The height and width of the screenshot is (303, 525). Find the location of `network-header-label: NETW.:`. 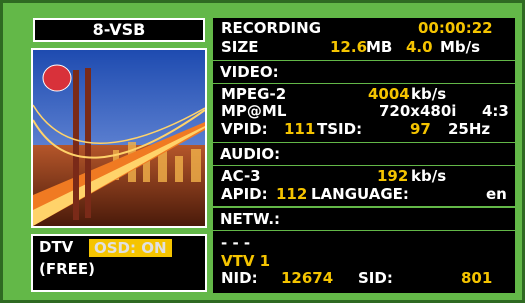

network-header-label: NETW.: is located at coordinates (250, 219).